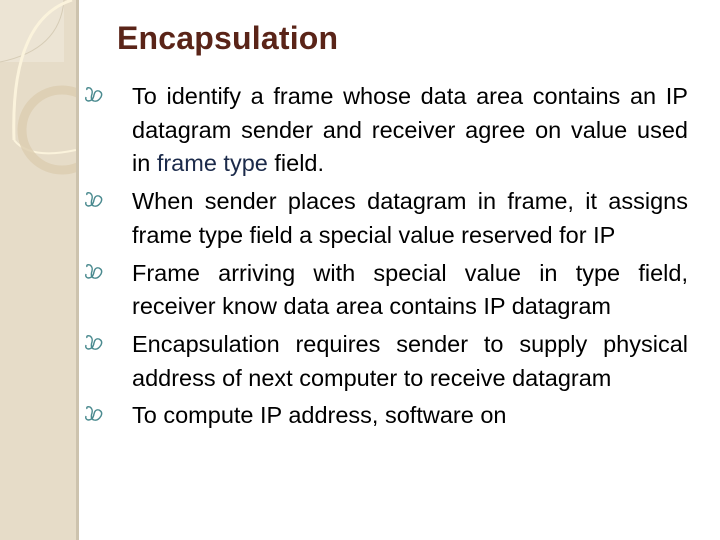 The image size is (720, 540). Describe the element at coordinates (228, 38) in the screenshot. I see `slide-title: Encapsulation` at that location.